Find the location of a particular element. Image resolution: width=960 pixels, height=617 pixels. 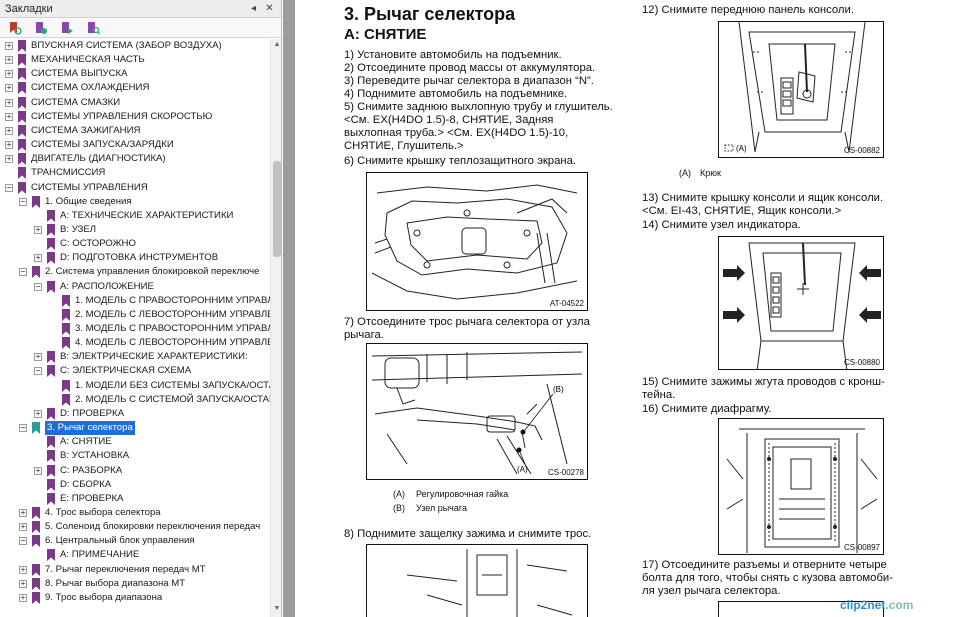

bookmark-item: 3. МОДЕЛЬ С ПРАВОСТОРОННИМ УПРАВЛЕ is located at coordinates (135, 329).